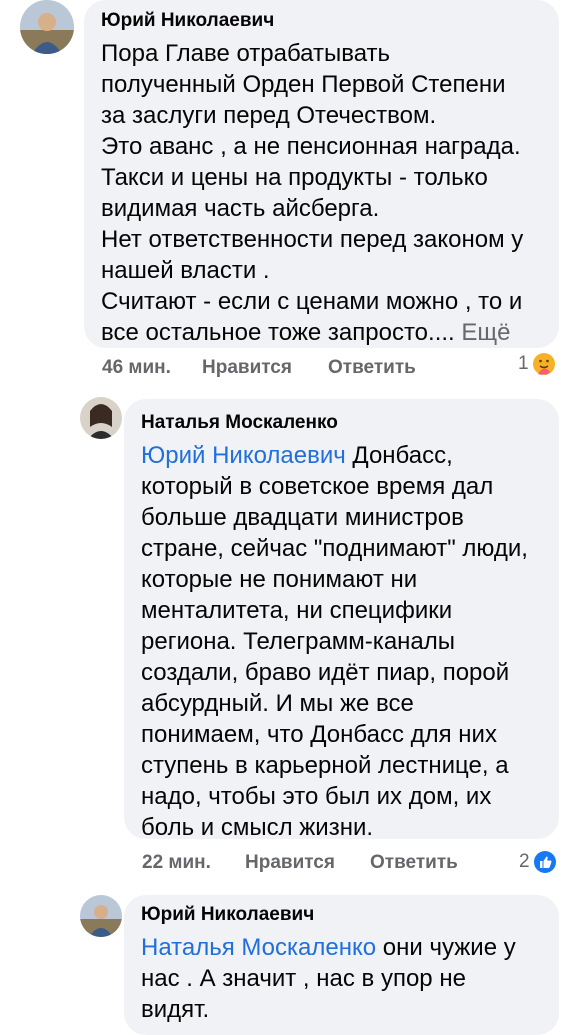 The image size is (576, 1035). Describe the element at coordinates (485, 332) in the screenshot. I see `see-more-link: Ещё` at that location.